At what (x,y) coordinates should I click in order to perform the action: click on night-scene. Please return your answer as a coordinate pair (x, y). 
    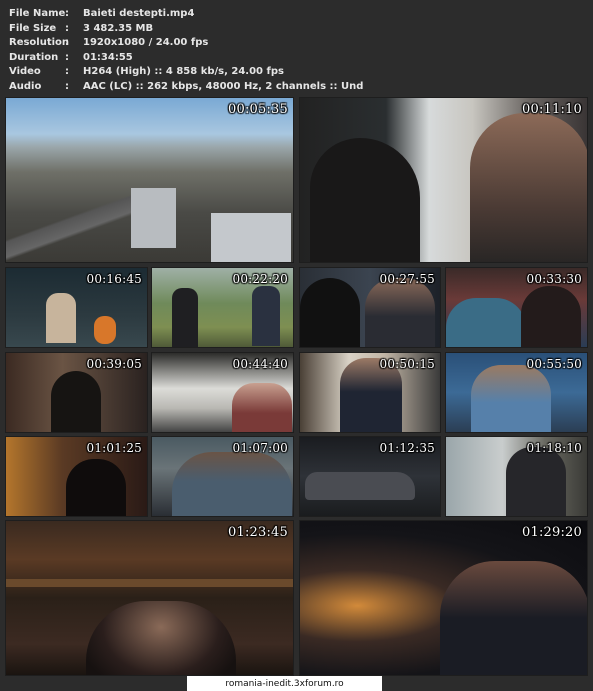
    Looking at the image, I should click on (443, 598).